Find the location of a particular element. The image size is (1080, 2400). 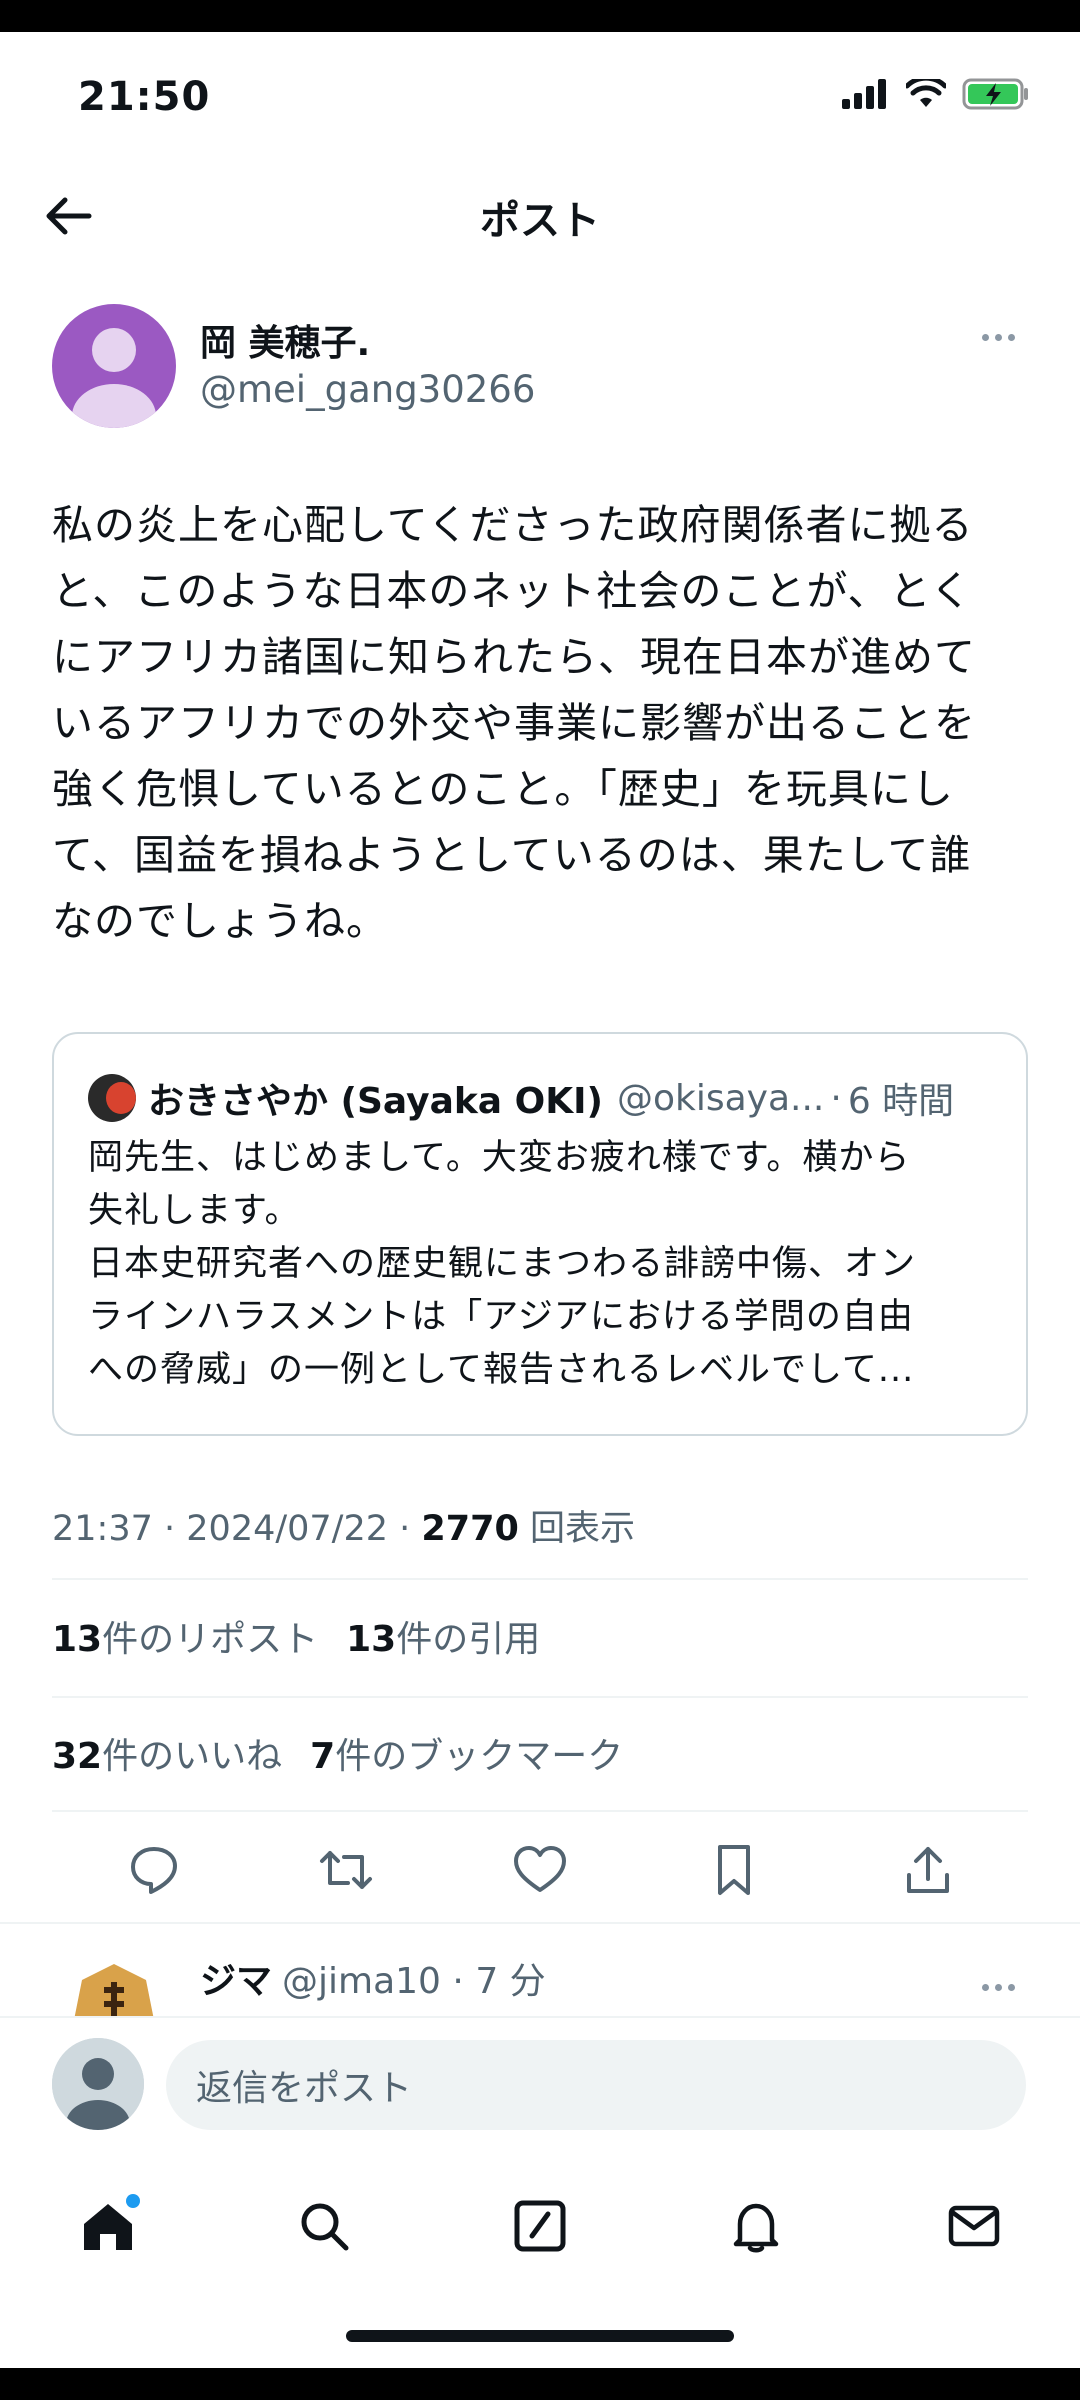

nav-compose is located at coordinates (540, 2226).